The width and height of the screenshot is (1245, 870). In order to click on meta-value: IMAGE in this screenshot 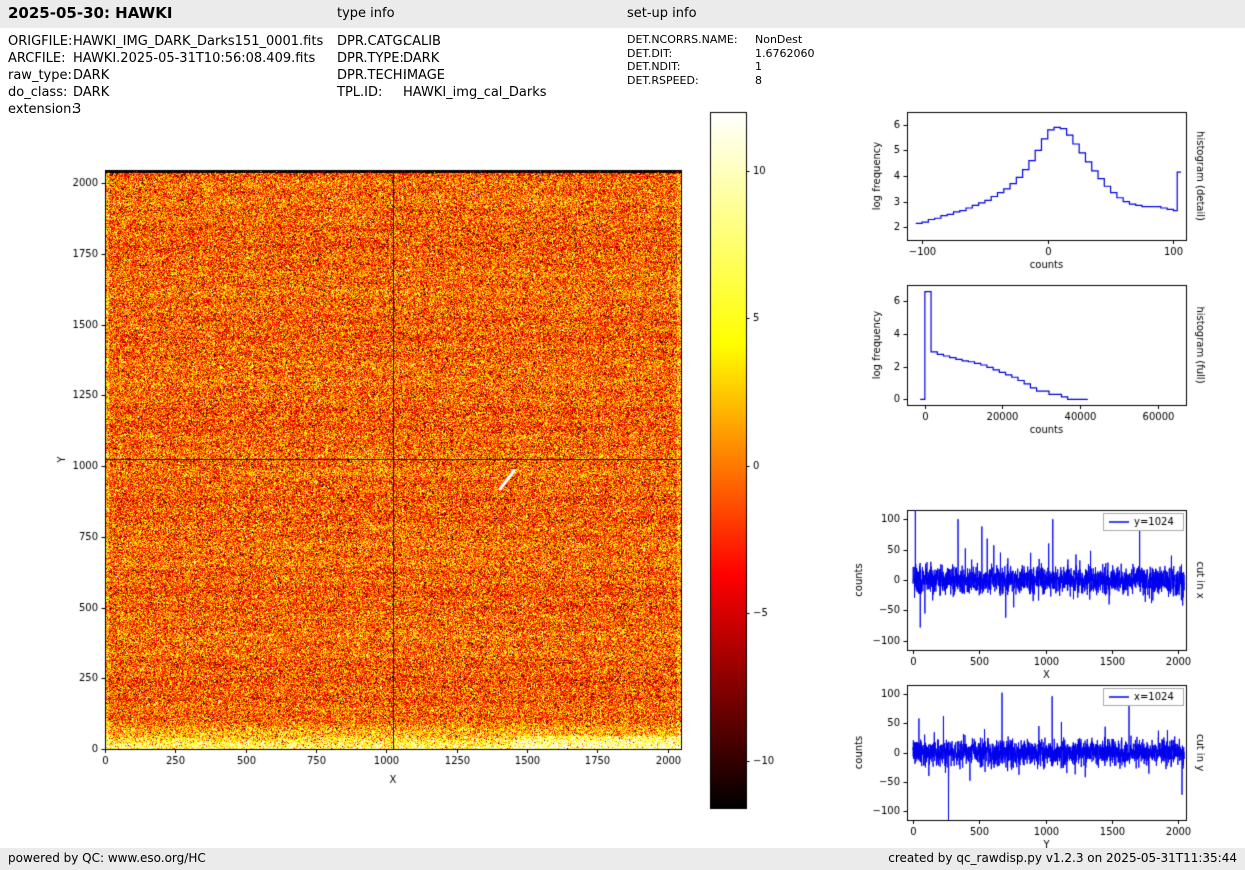, I will do `click(424, 75)`.